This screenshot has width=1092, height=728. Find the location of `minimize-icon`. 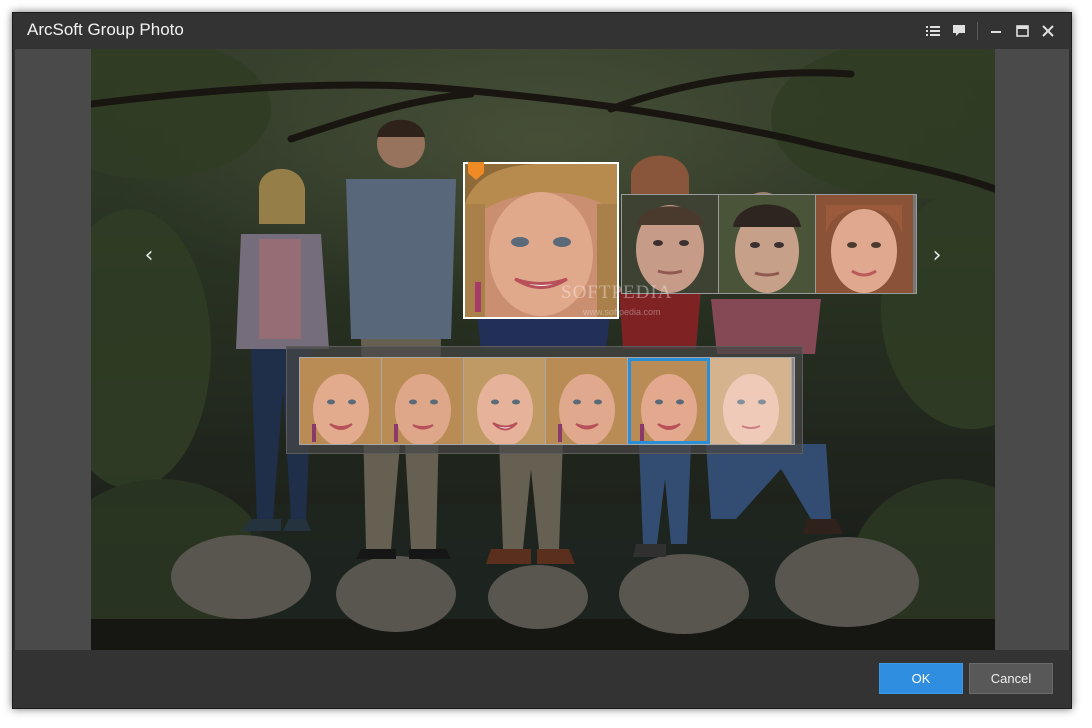

minimize-icon is located at coordinates (996, 31).